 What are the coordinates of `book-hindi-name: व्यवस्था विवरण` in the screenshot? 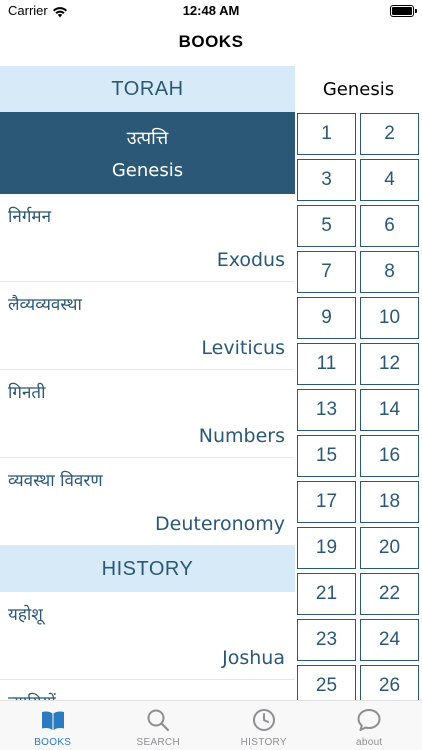 It's located at (55, 481).